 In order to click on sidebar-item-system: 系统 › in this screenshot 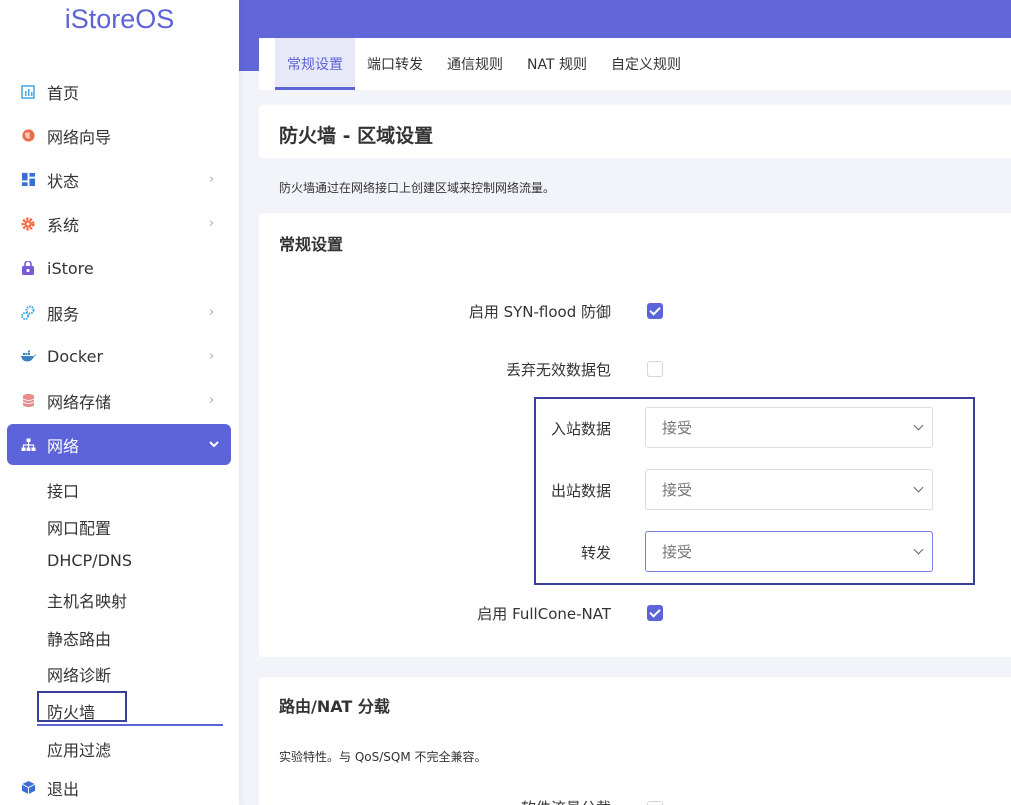, I will do `click(119, 223)`.